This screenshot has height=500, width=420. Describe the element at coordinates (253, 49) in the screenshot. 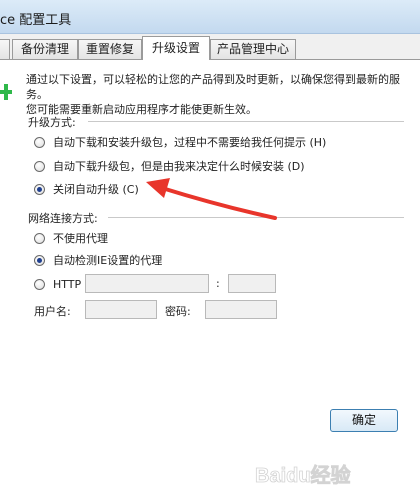

I see `tab-product-center: 产品管理中心` at that location.